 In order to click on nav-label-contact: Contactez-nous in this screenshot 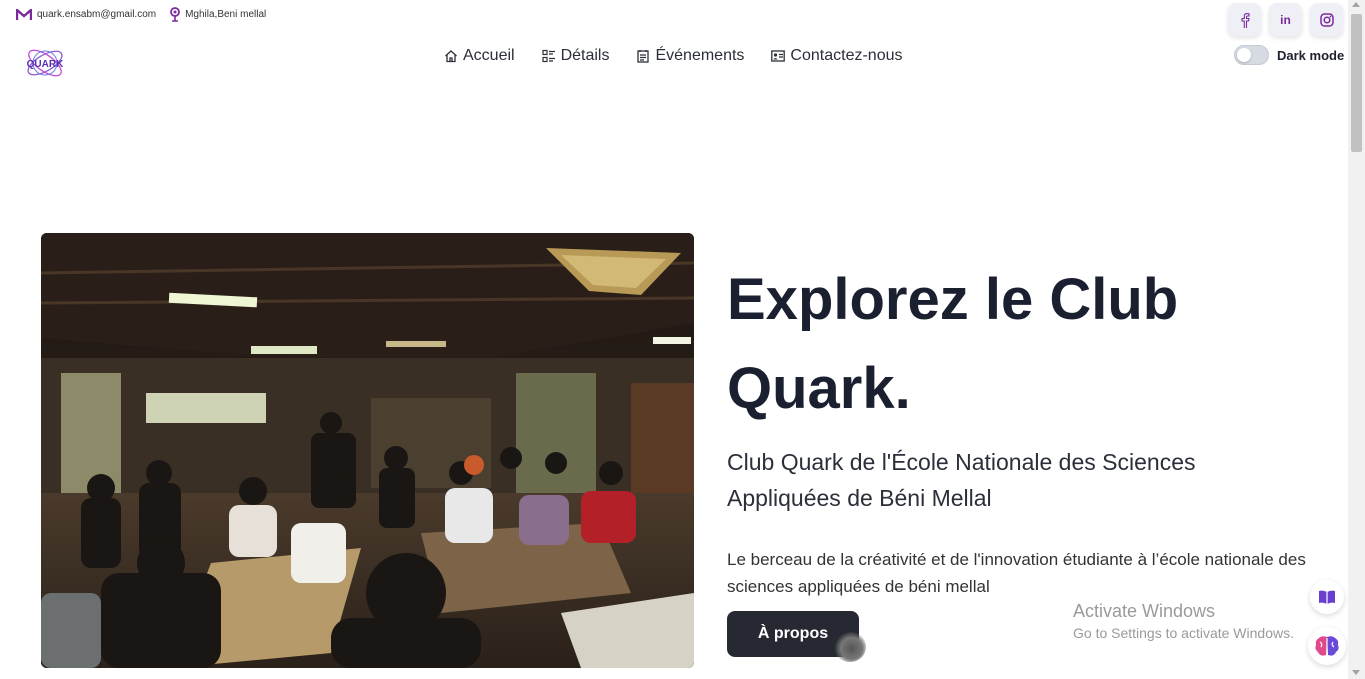, I will do `click(846, 55)`.